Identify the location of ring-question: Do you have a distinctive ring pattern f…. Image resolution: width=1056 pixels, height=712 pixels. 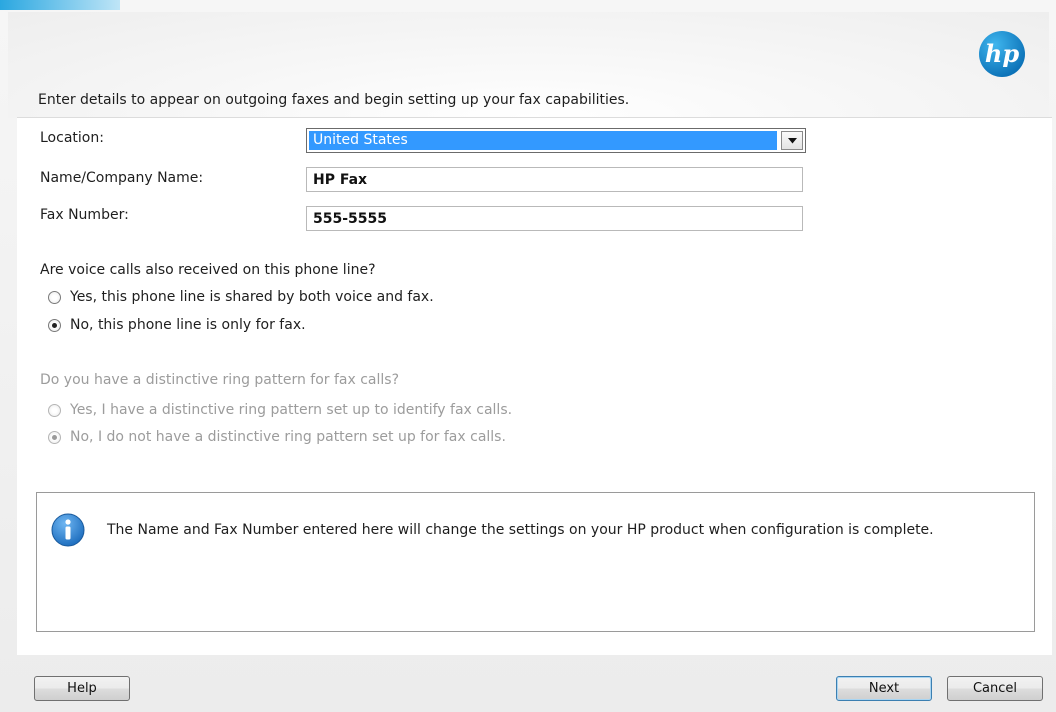
(220, 380).